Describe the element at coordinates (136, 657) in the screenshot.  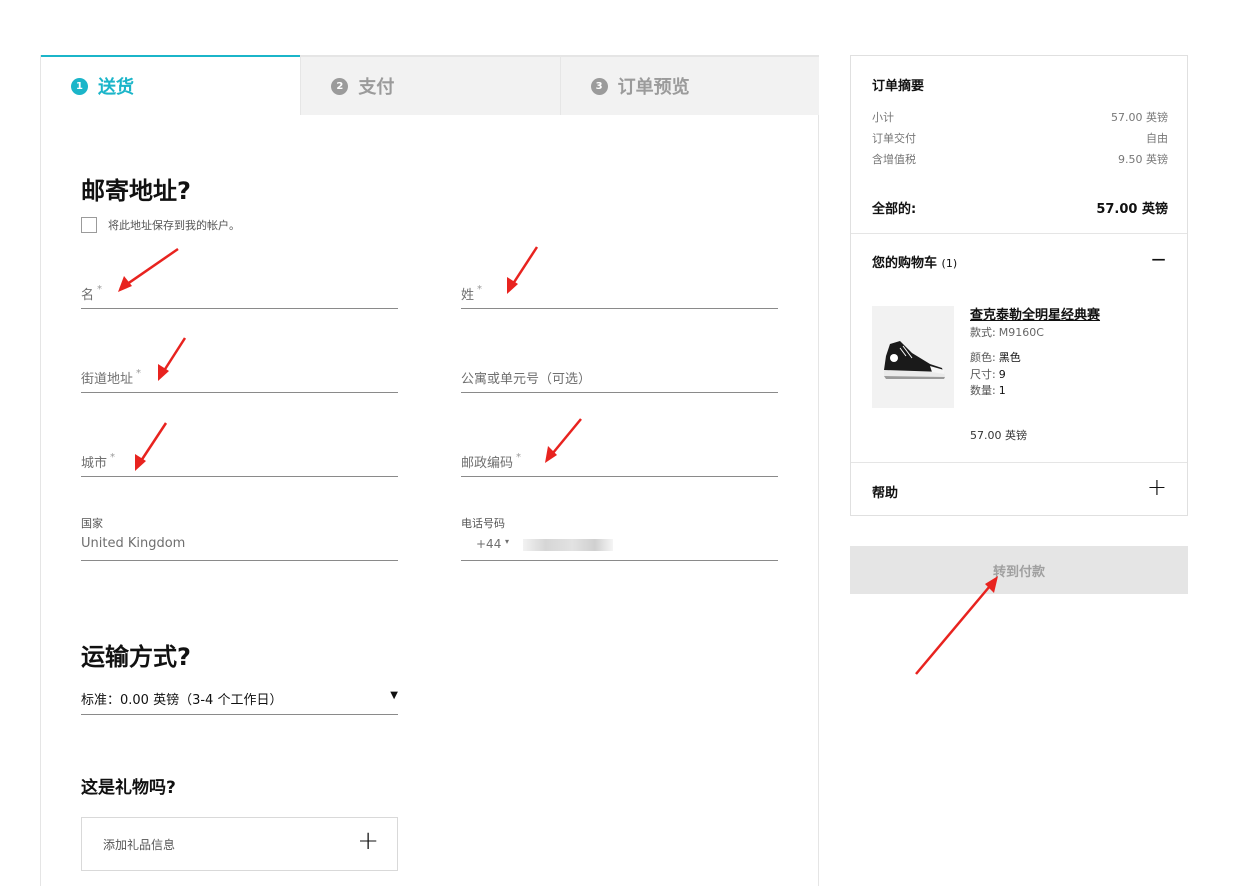
I see `shipping-method-title: 运输方式?` at that location.